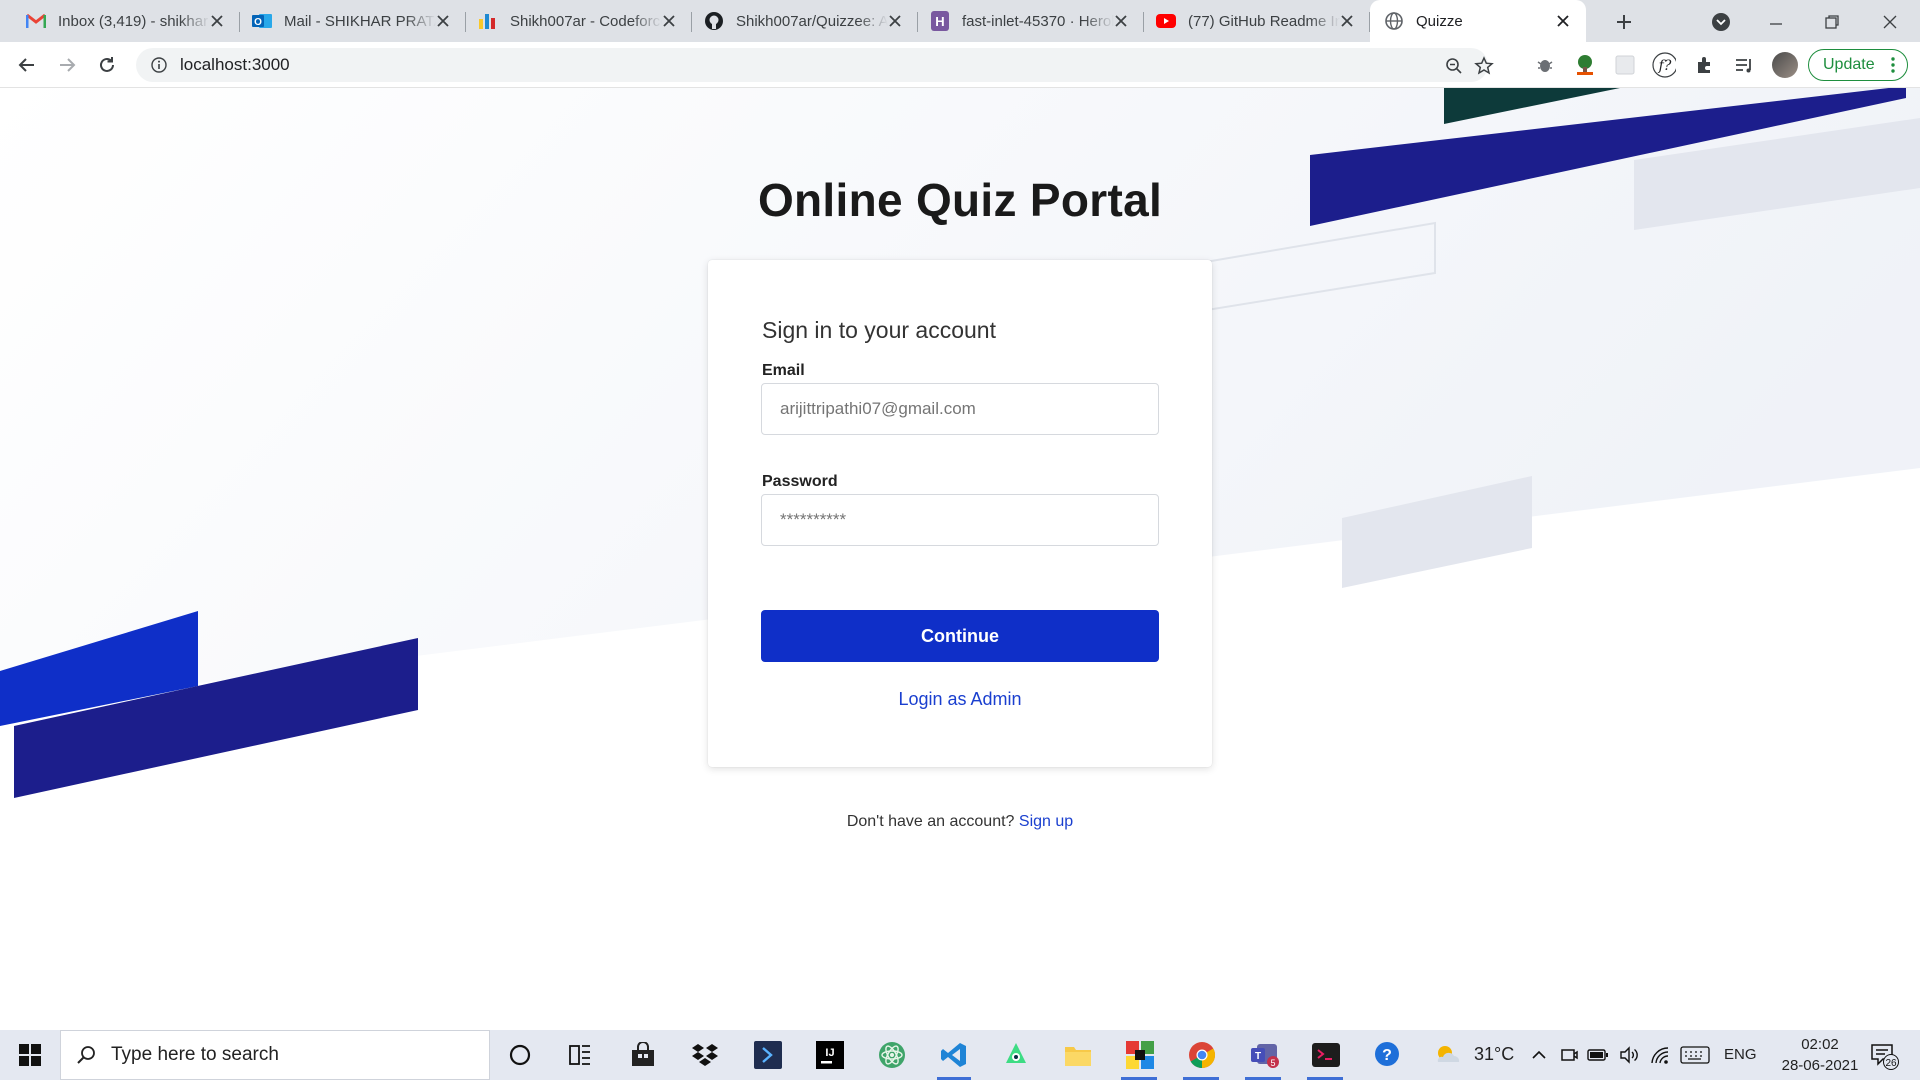 This screenshot has width=1920, height=1080. I want to click on tab-title: Quizze, so click(1439, 21).